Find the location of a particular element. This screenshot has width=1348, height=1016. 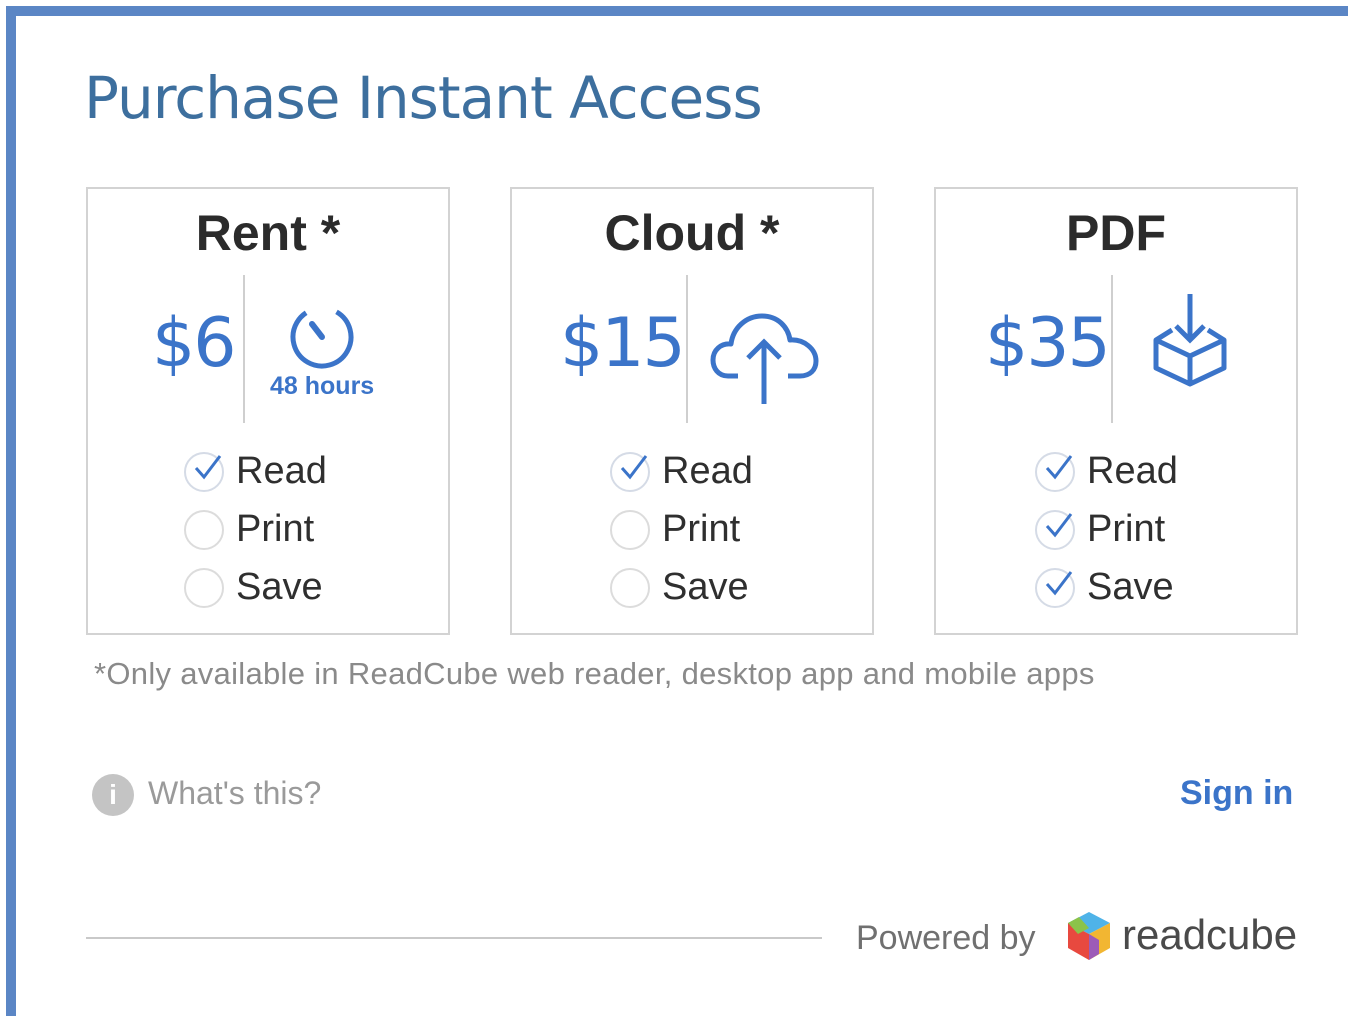

sign-in-link: Sign in is located at coordinates (1236, 793).